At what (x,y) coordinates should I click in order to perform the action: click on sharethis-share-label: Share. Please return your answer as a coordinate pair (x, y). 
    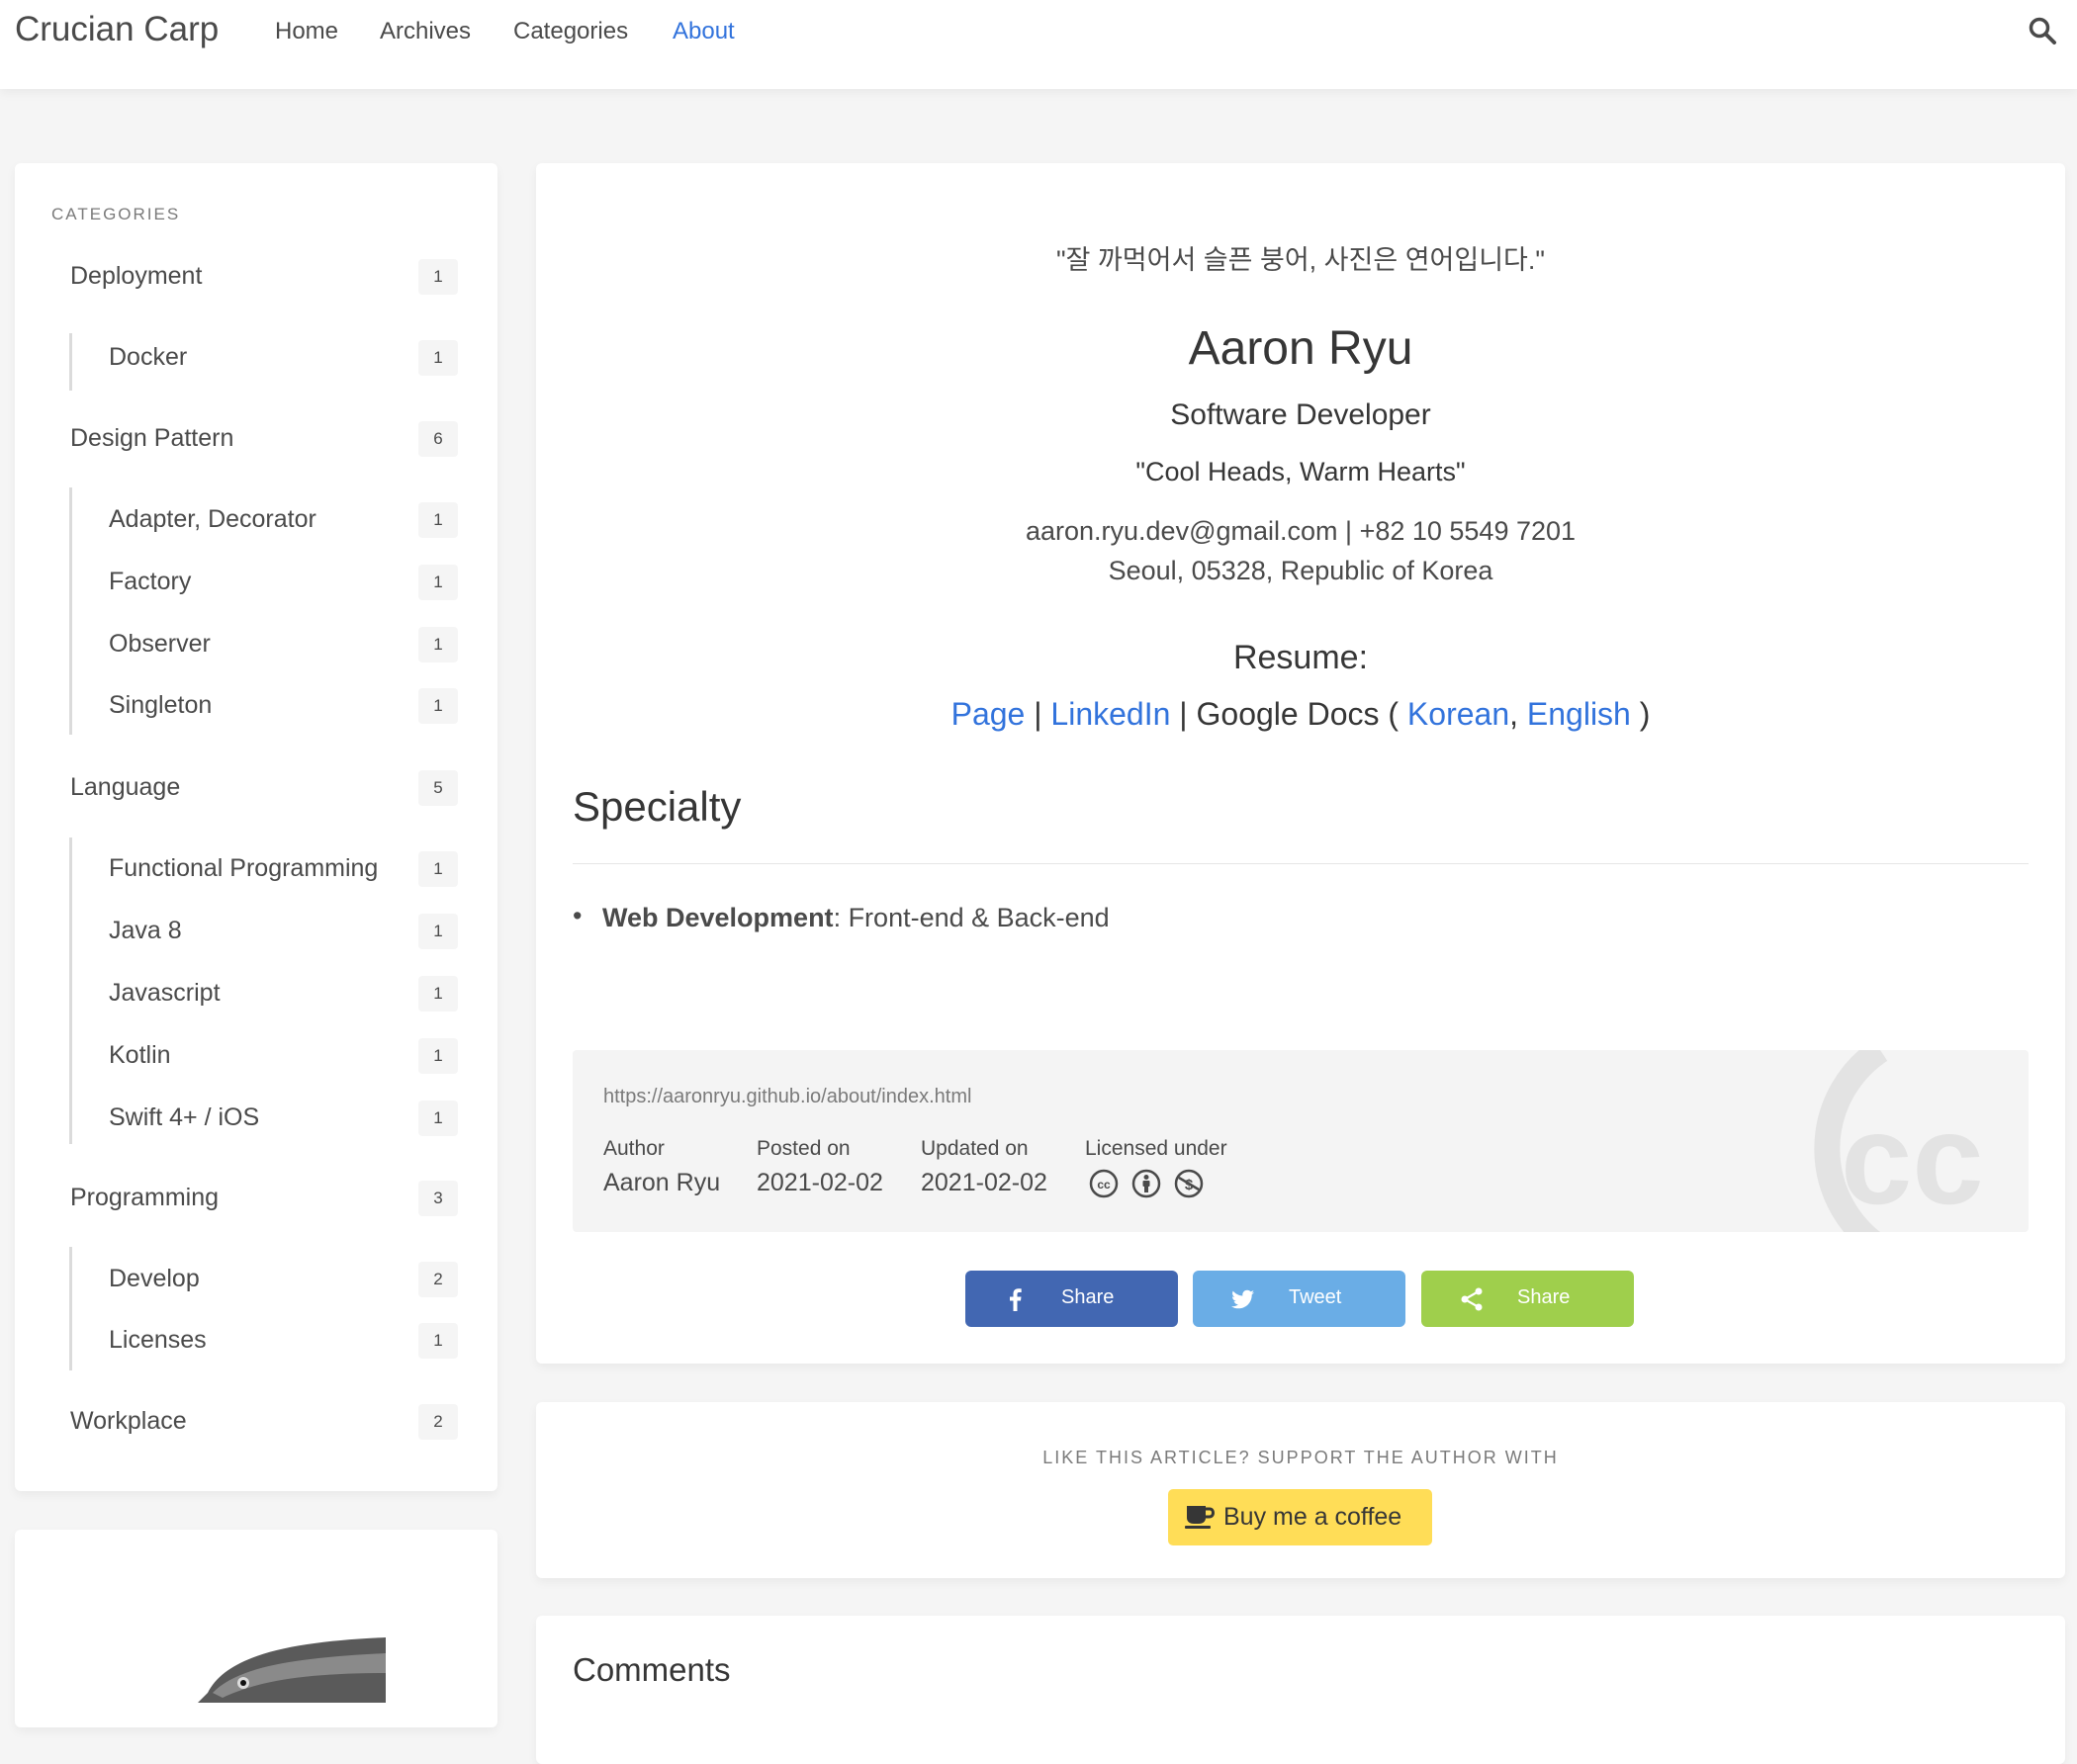
    Looking at the image, I should click on (1544, 1297).